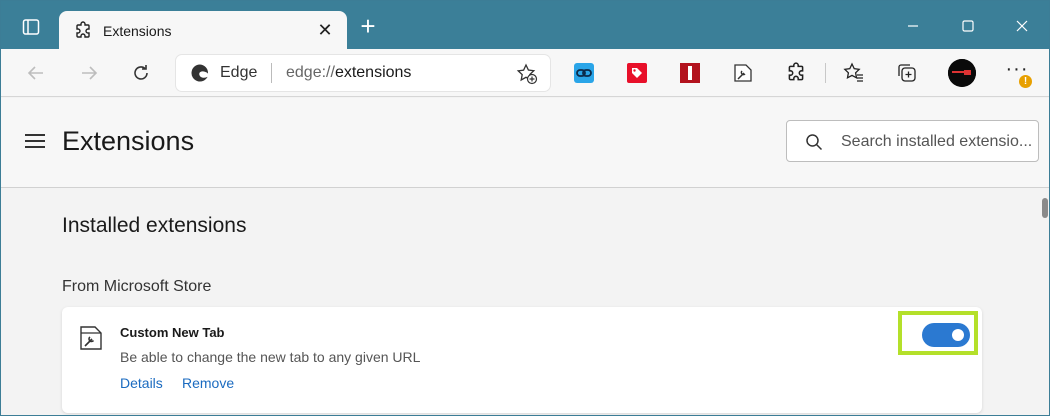  I want to click on refresh-button, so click(141, 73).